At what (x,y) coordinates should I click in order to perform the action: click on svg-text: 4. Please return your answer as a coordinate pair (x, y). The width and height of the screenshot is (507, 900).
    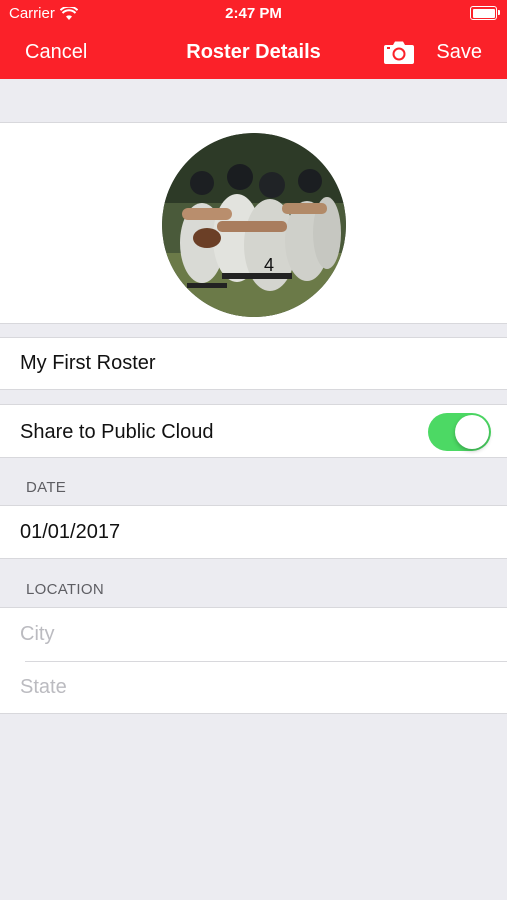
    Looking at the image, I should click on (269, 265).